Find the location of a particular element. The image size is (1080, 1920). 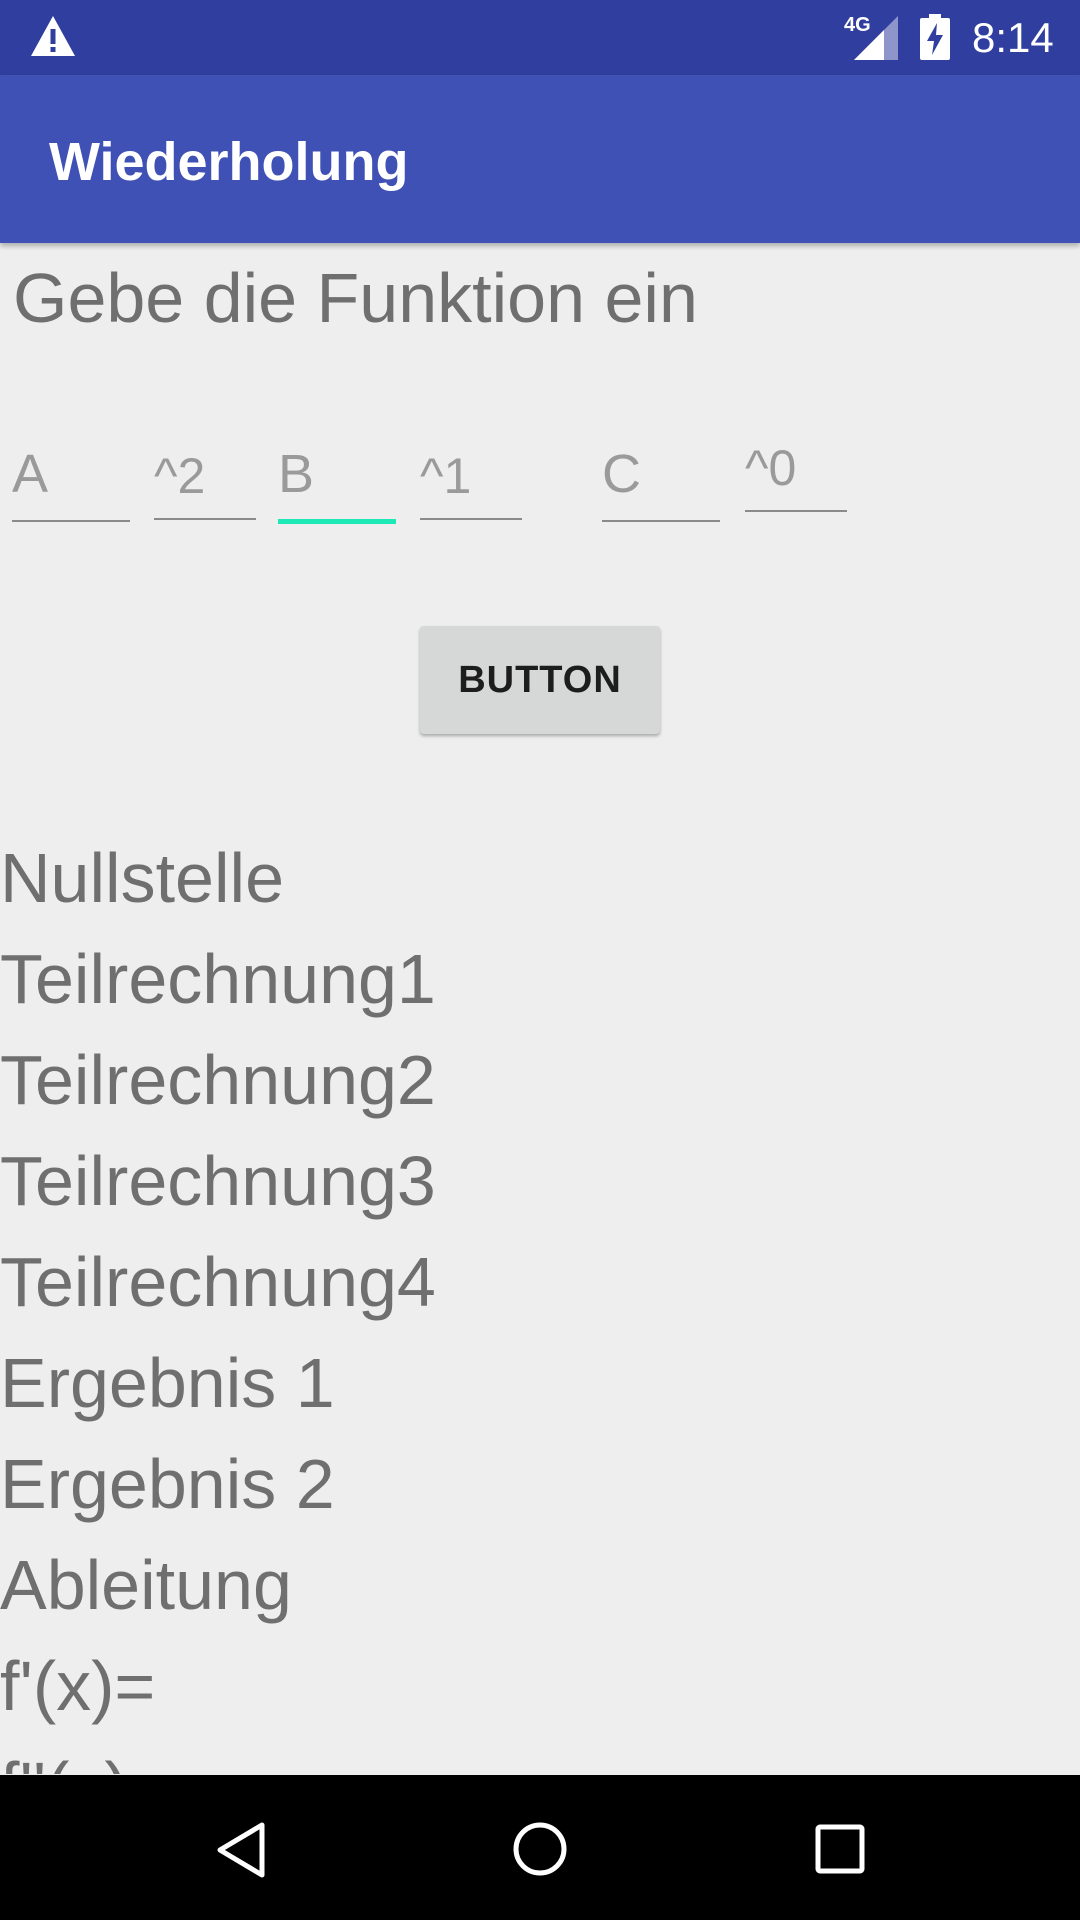

coefficient-a-underline is located at coordinates (71, 521).